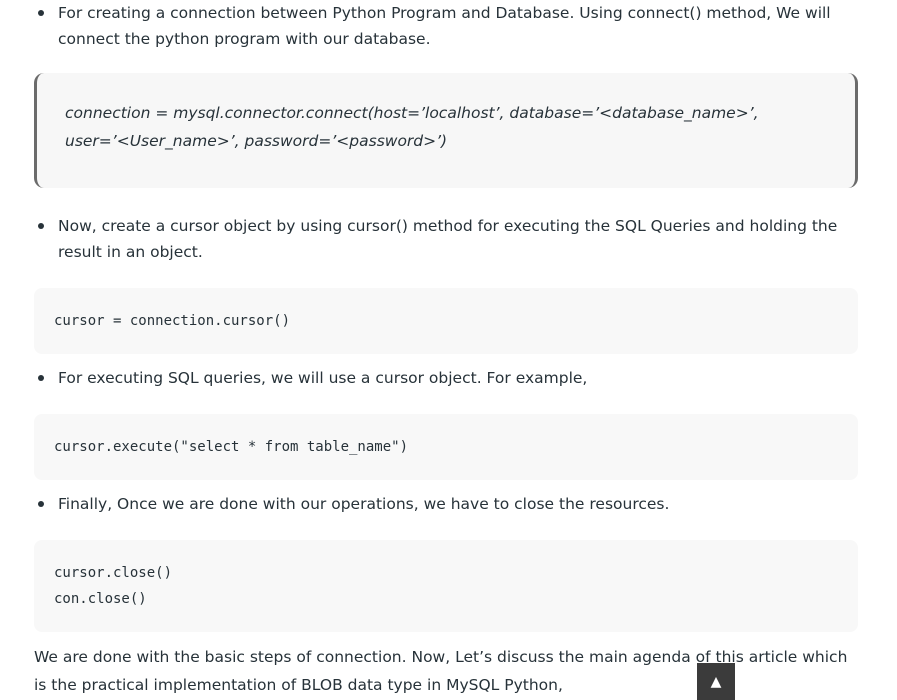 The height and width of the screenshot is (700, 897). What do you see at coordinates (446, 586) in the screenshot?
I see `code-block: cursor.close() con.close()` at bounding box center [446, 586].